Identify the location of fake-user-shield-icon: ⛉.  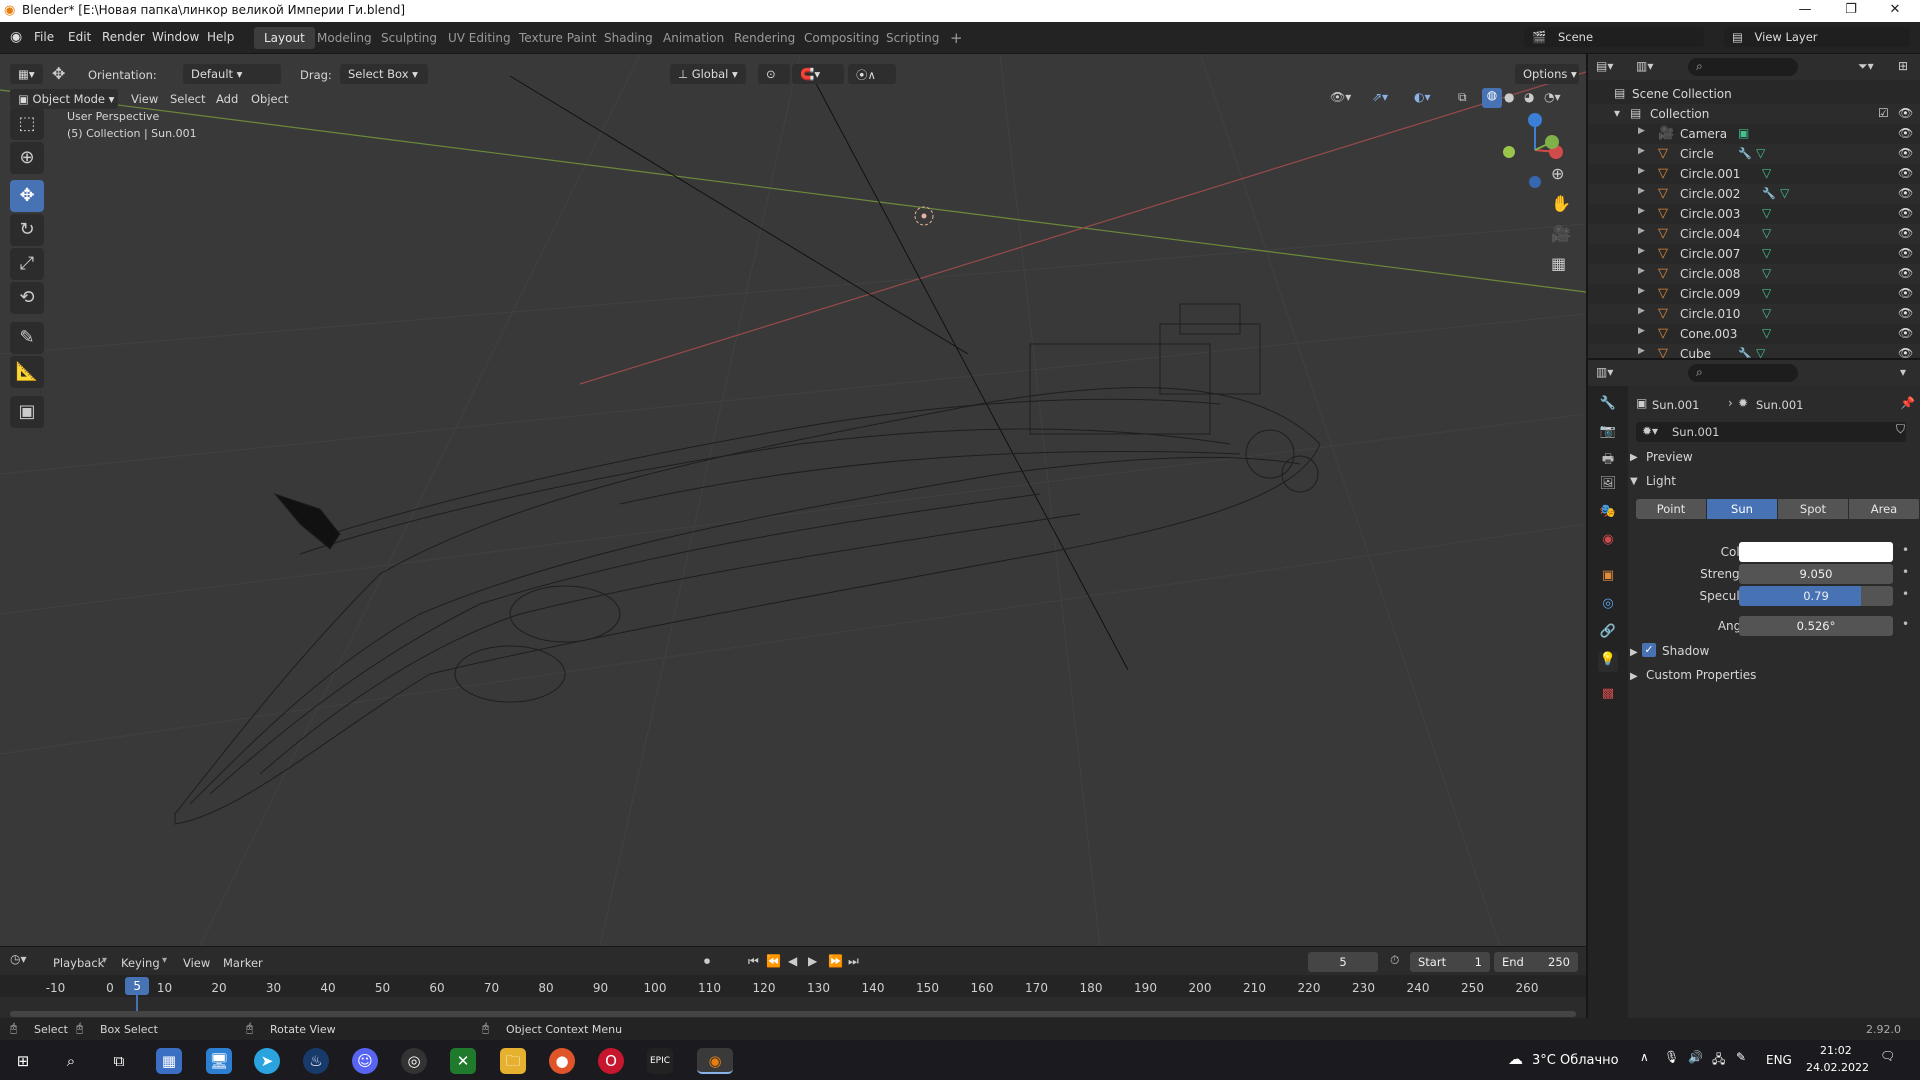
(1900, 429).